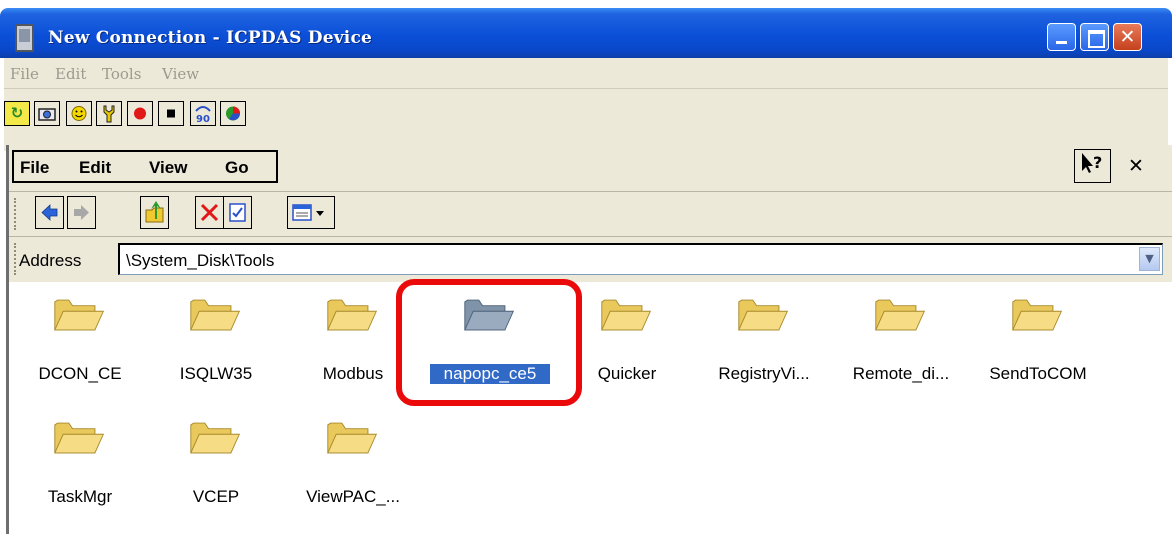 The height and width of the screenshot is (534, 1172). What do you see at coordinates (80, 496) in the screenshot?
I see `folder-label: TaskMgr` at bounding box center [80, 496].